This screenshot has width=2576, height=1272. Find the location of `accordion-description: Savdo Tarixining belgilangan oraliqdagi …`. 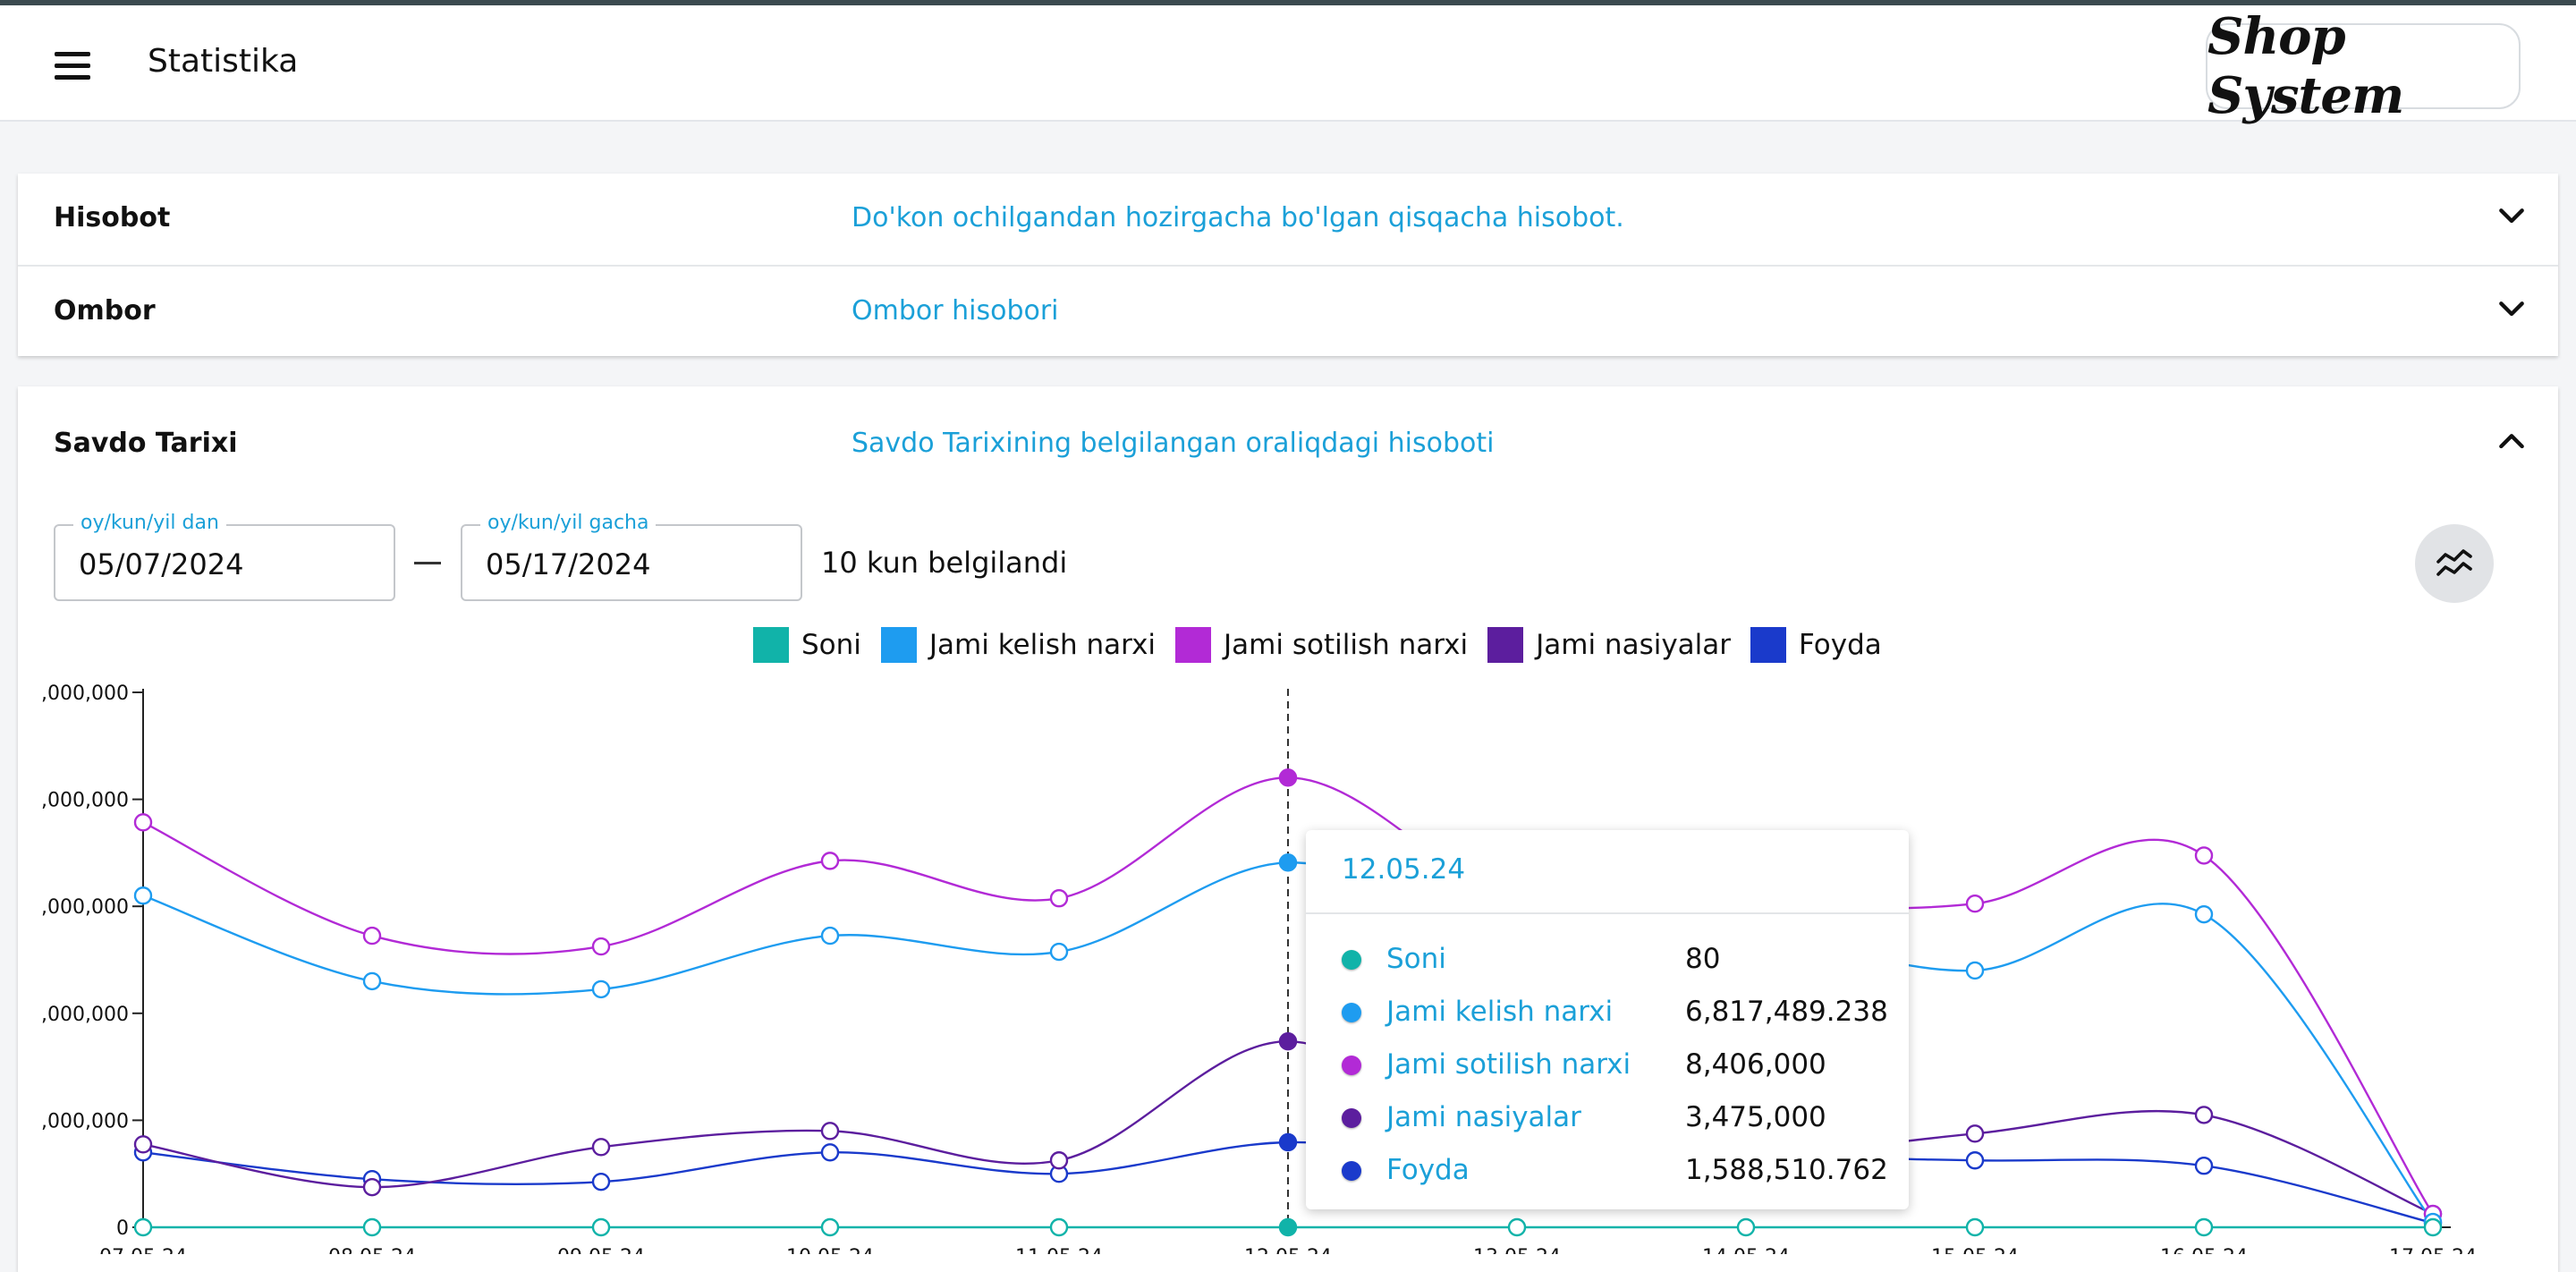

accordion-description: Savdo Tarixining belgilangan oraliqdagi … is located at coordinates (1173, 443).